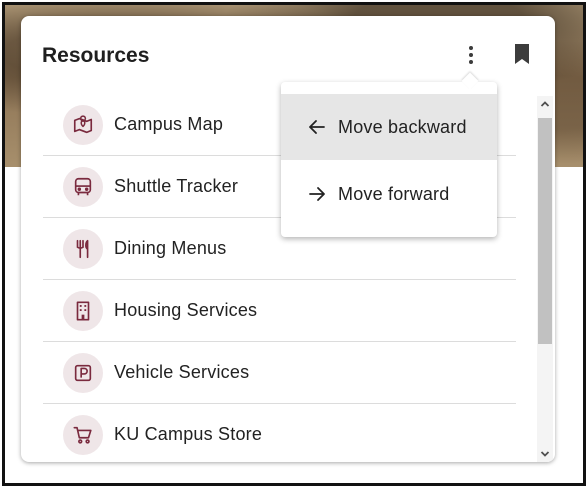 This screenshot has height=490, width=588. What do you see at coordinates (170, 248) in the screenshot?
I see `list-item-label: Dining Menus` at bounding box center [170, 248].